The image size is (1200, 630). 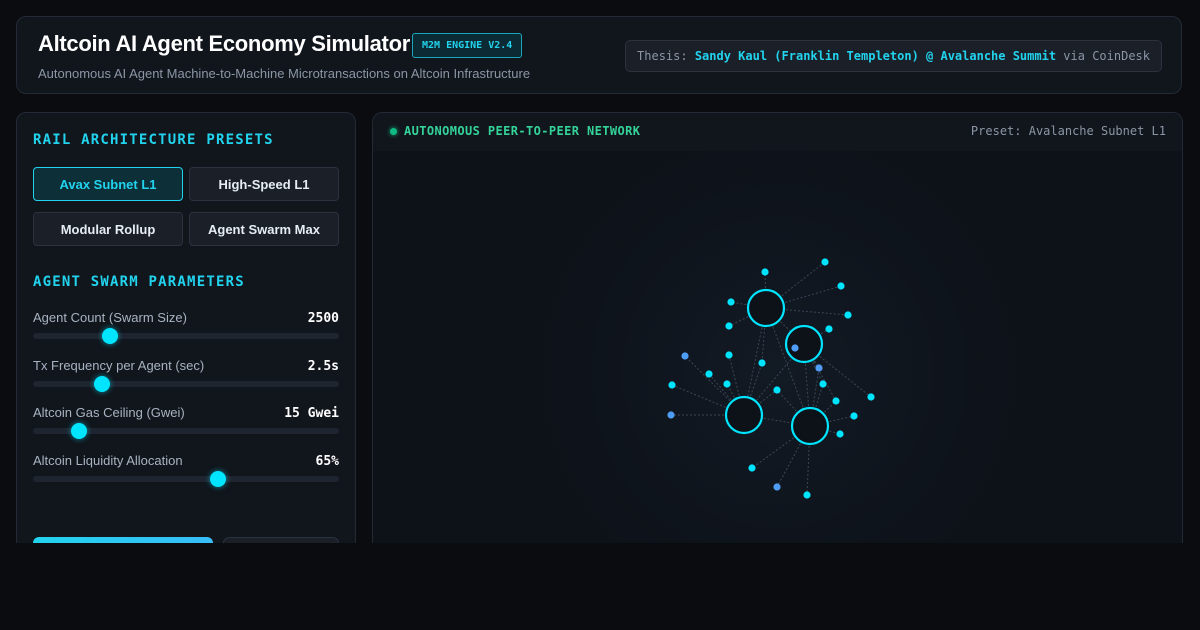 What do you see at coordinates (78, 431) in the screenshot?
I see `gas-ceiling-slider-thumb` at bounding box center [78, 431].